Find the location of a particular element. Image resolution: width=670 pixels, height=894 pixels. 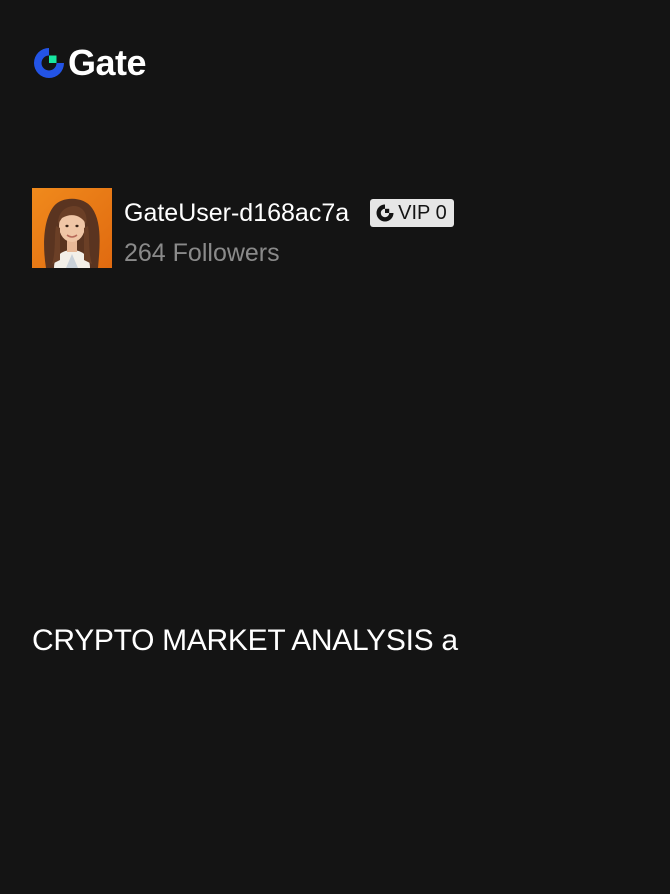

followers-count: 264 Followers is located at coordinates (289, 253).